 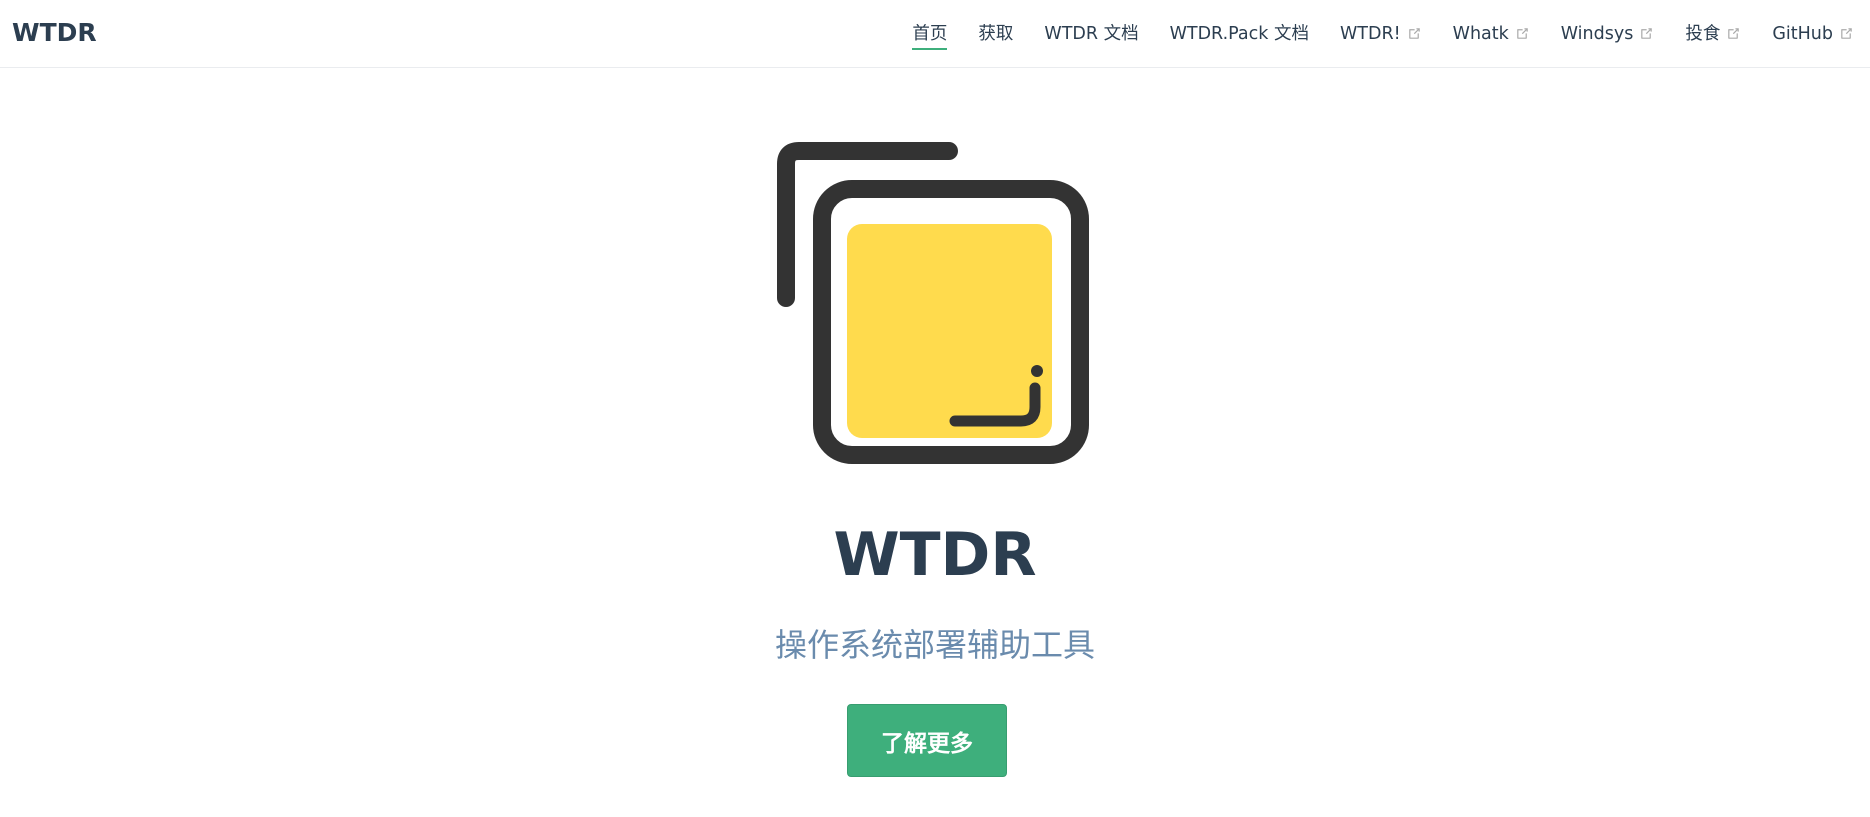 I want to click on nav-link-label: WTDR 文档, so click(x=1091, y=33).